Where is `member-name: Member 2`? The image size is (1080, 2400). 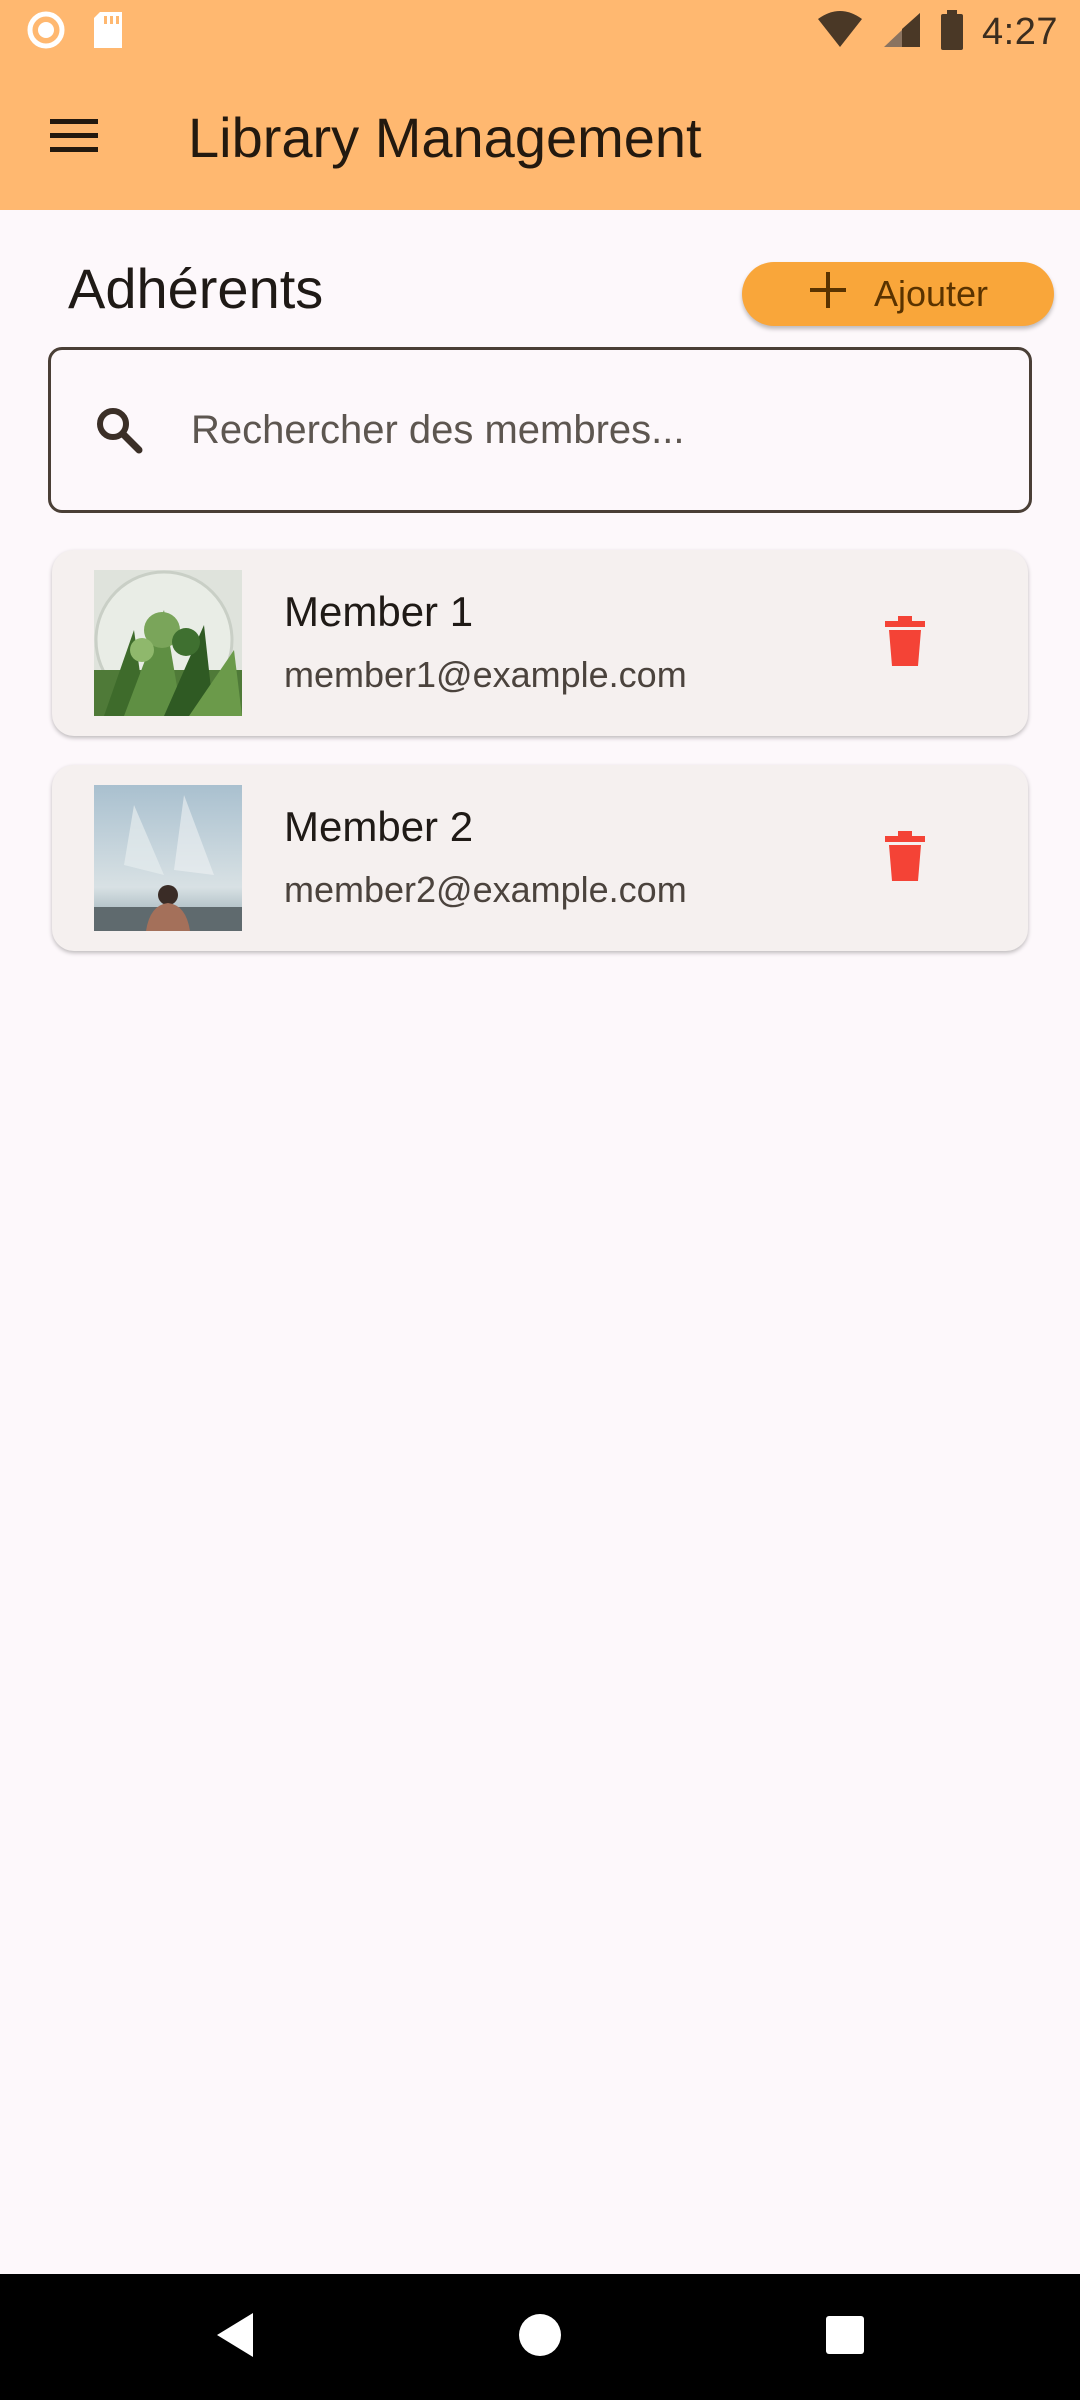
member-name: Member 2 is located at coordinates (379, 826).